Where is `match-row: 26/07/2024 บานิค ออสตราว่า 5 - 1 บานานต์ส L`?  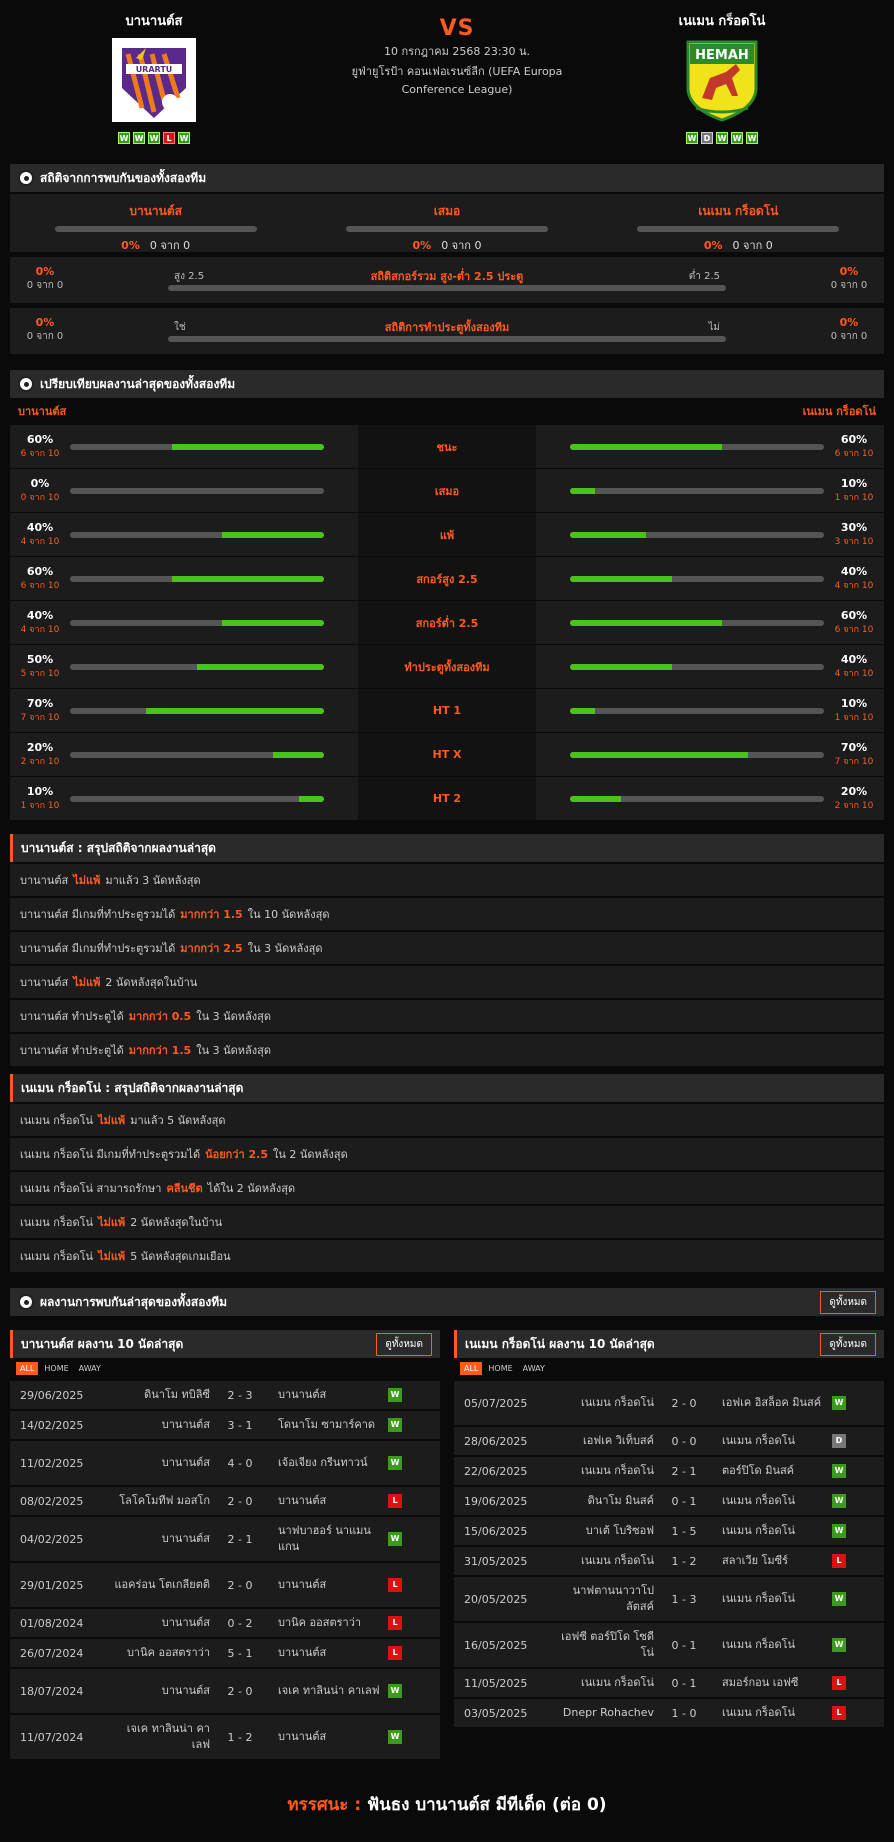
match-row: 26/07/2024 บานิค ออสตราว่า 5 - 1 บานานต์ส L is located at coordinates (225, 1653).